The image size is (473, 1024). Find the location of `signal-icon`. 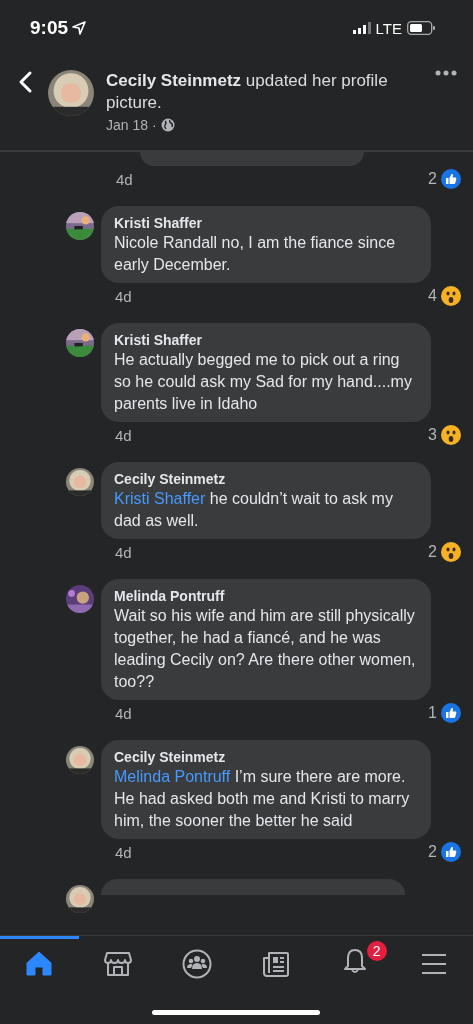

signal-icon is located at coordinates (361, 28).